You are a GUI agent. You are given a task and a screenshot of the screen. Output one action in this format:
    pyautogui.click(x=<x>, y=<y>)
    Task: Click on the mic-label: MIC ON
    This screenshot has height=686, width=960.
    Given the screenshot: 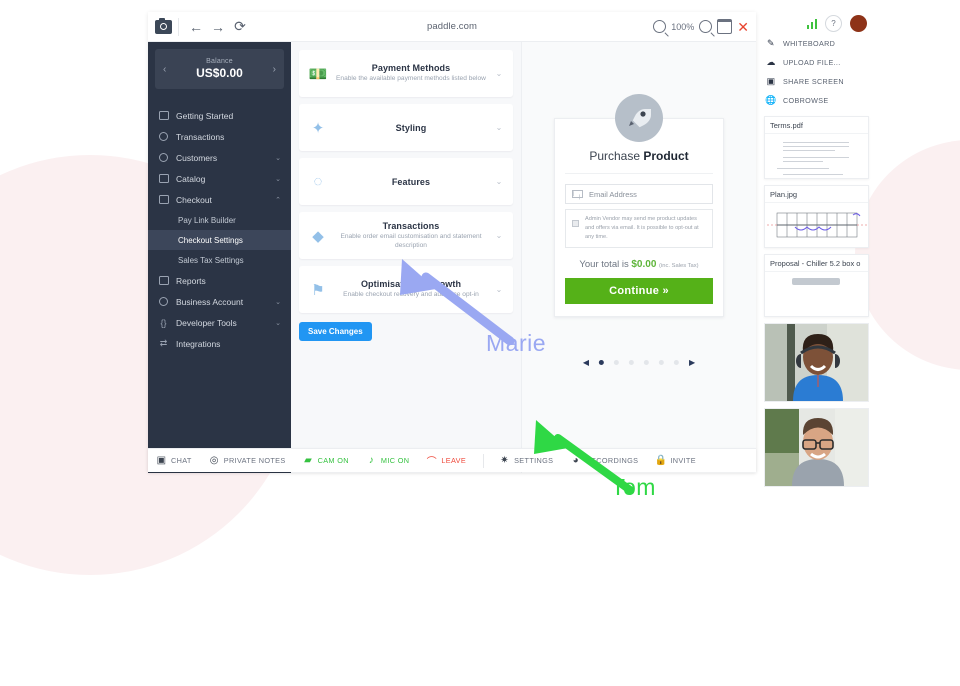 What is the action you would take?
    pyautogui.click(x=395, y=460)
    